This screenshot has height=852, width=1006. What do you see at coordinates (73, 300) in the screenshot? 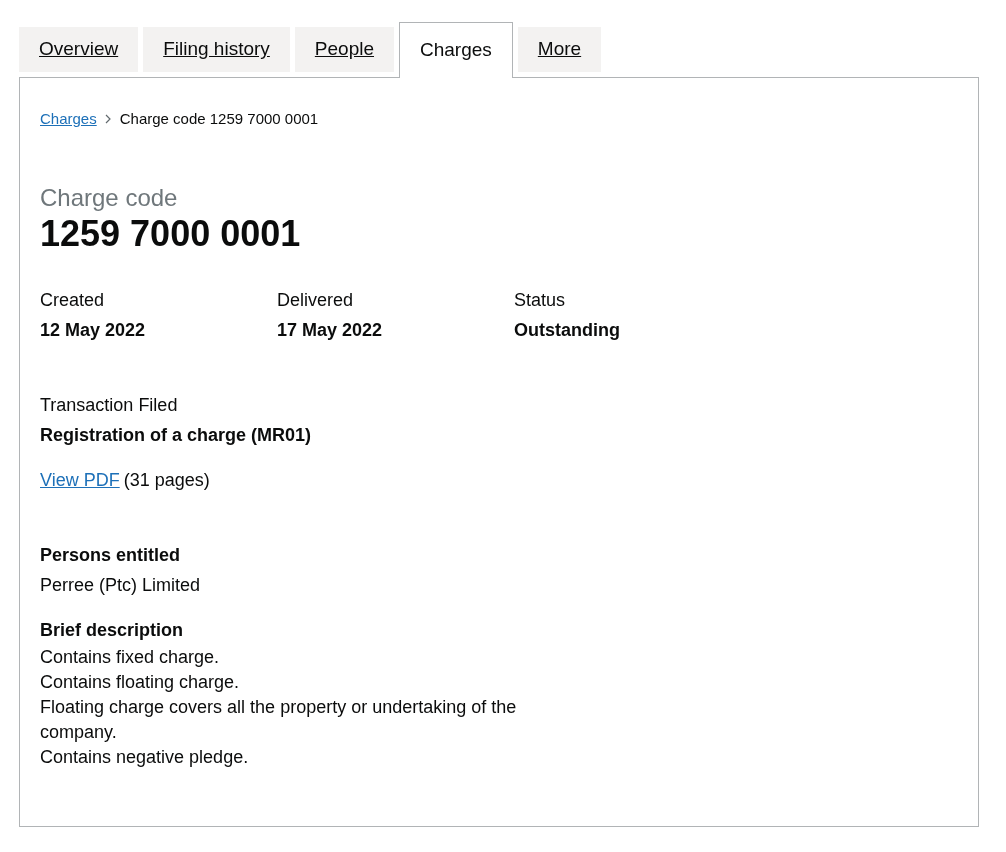
I see `summary-label: Created` at bounding box center [73, 300].